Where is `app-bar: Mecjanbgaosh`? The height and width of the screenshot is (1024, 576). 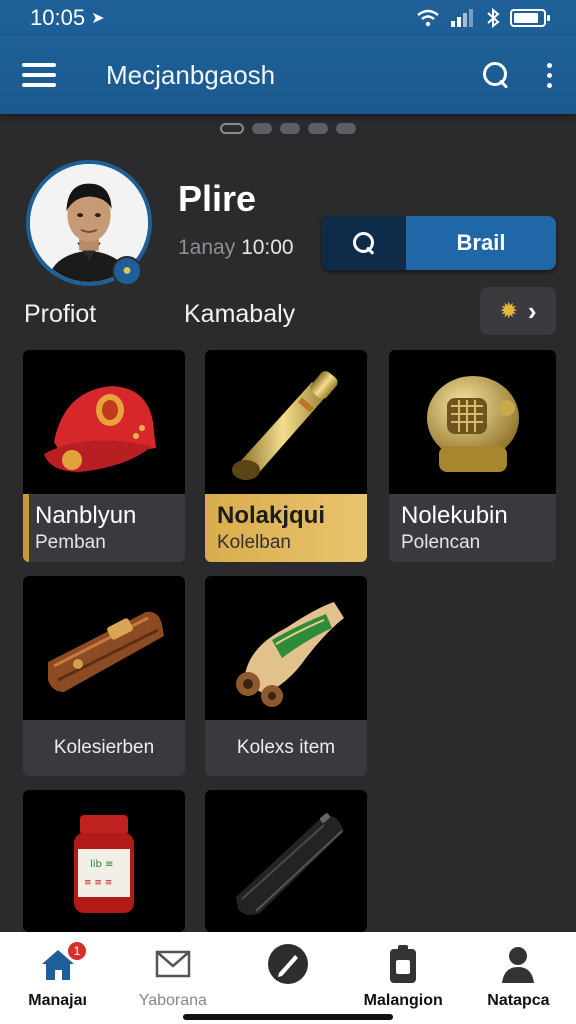
app-bar: Mecjanbgaosh is located at coordinates (288, 75).